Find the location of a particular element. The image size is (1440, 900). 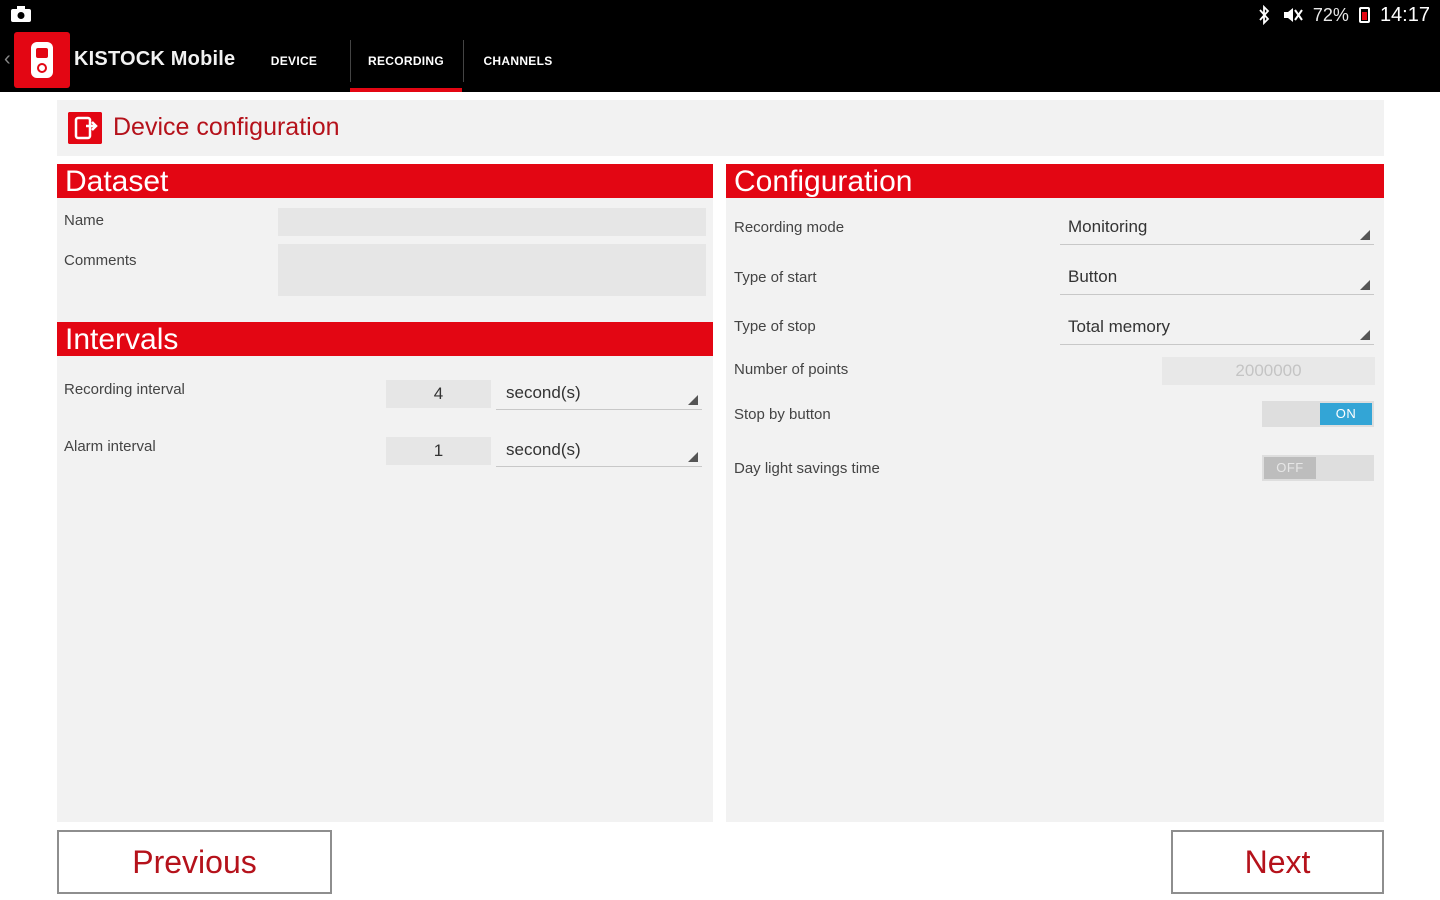

app-logo-icon is located at coordinates (42, 60).